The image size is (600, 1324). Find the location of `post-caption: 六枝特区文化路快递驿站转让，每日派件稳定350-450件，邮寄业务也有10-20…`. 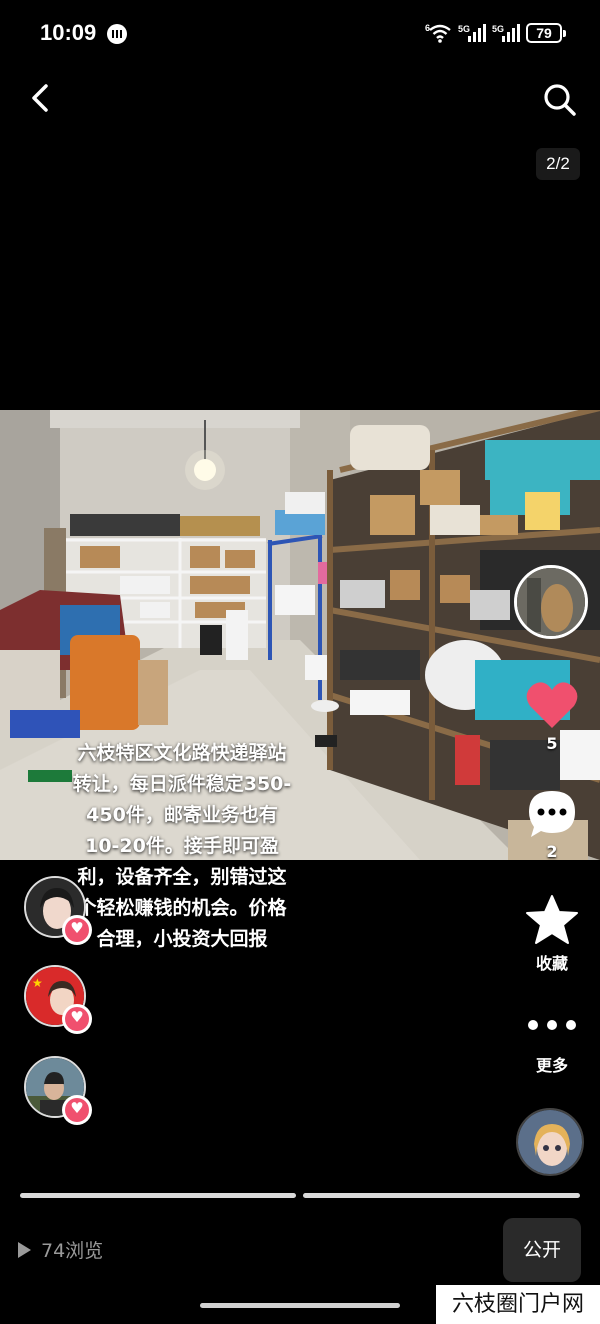

post-caption: 六枝特区文化路快递驿站转让，每日派件稳定350-450件，邮寄业务也有10-20… is located at coordinates (182, 846).